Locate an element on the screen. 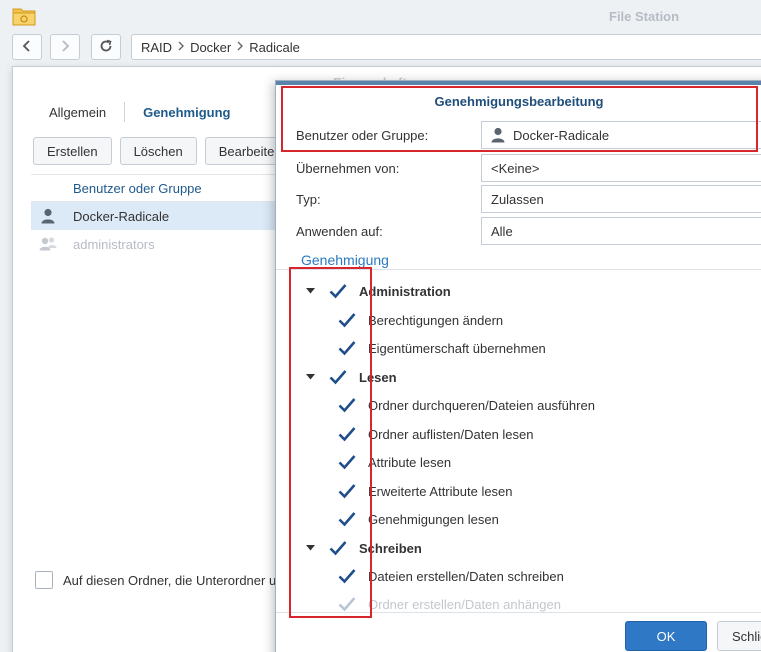  permission-group-write: Schreiben is located at coordinates (363, 548).